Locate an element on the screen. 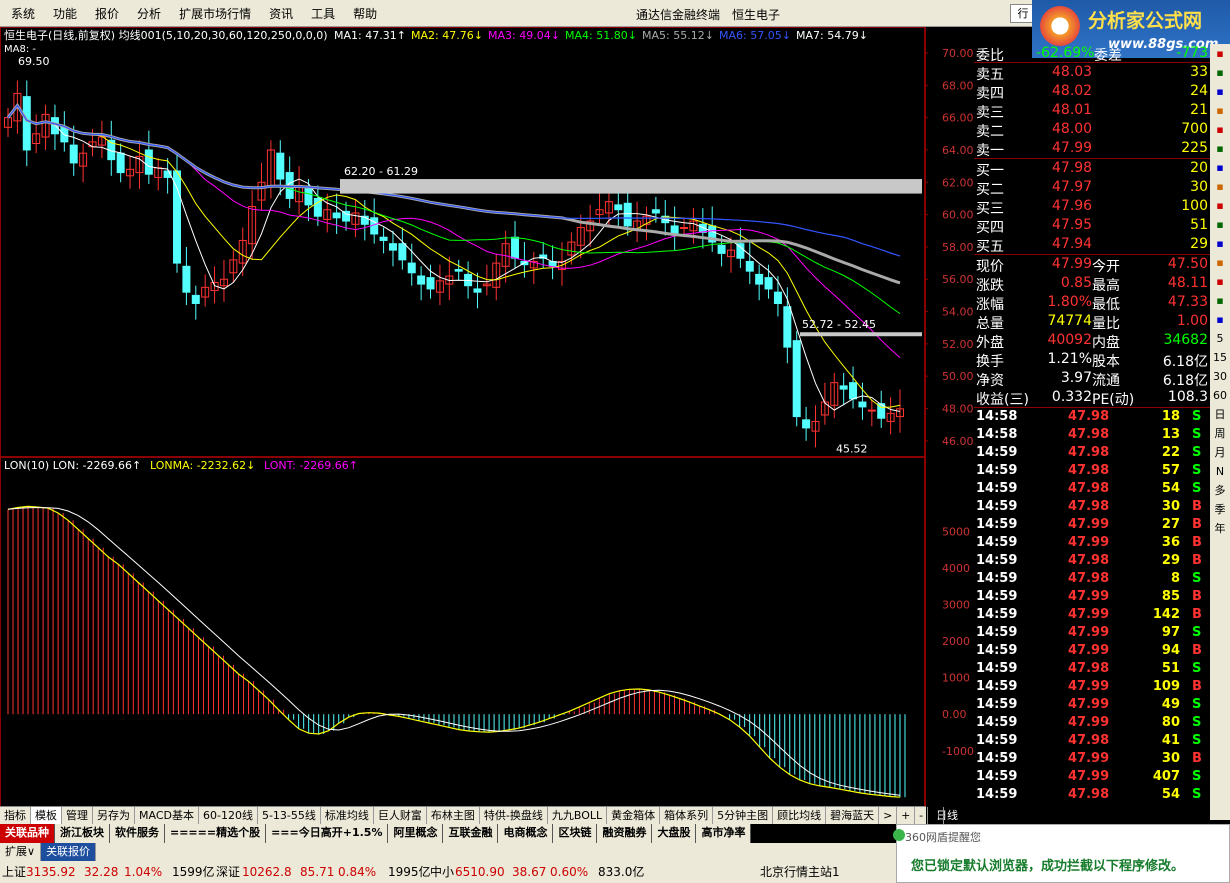  period-button-10: 年 is located at coordinates (1220, 528).